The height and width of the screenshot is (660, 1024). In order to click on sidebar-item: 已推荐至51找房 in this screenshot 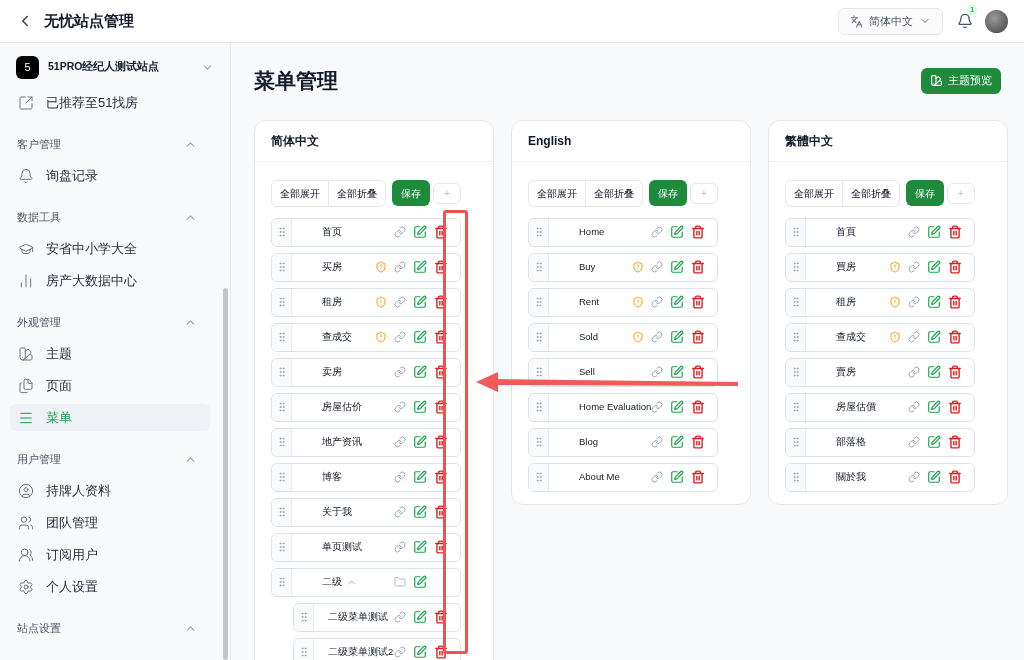, I will do `click(110, 103)`.